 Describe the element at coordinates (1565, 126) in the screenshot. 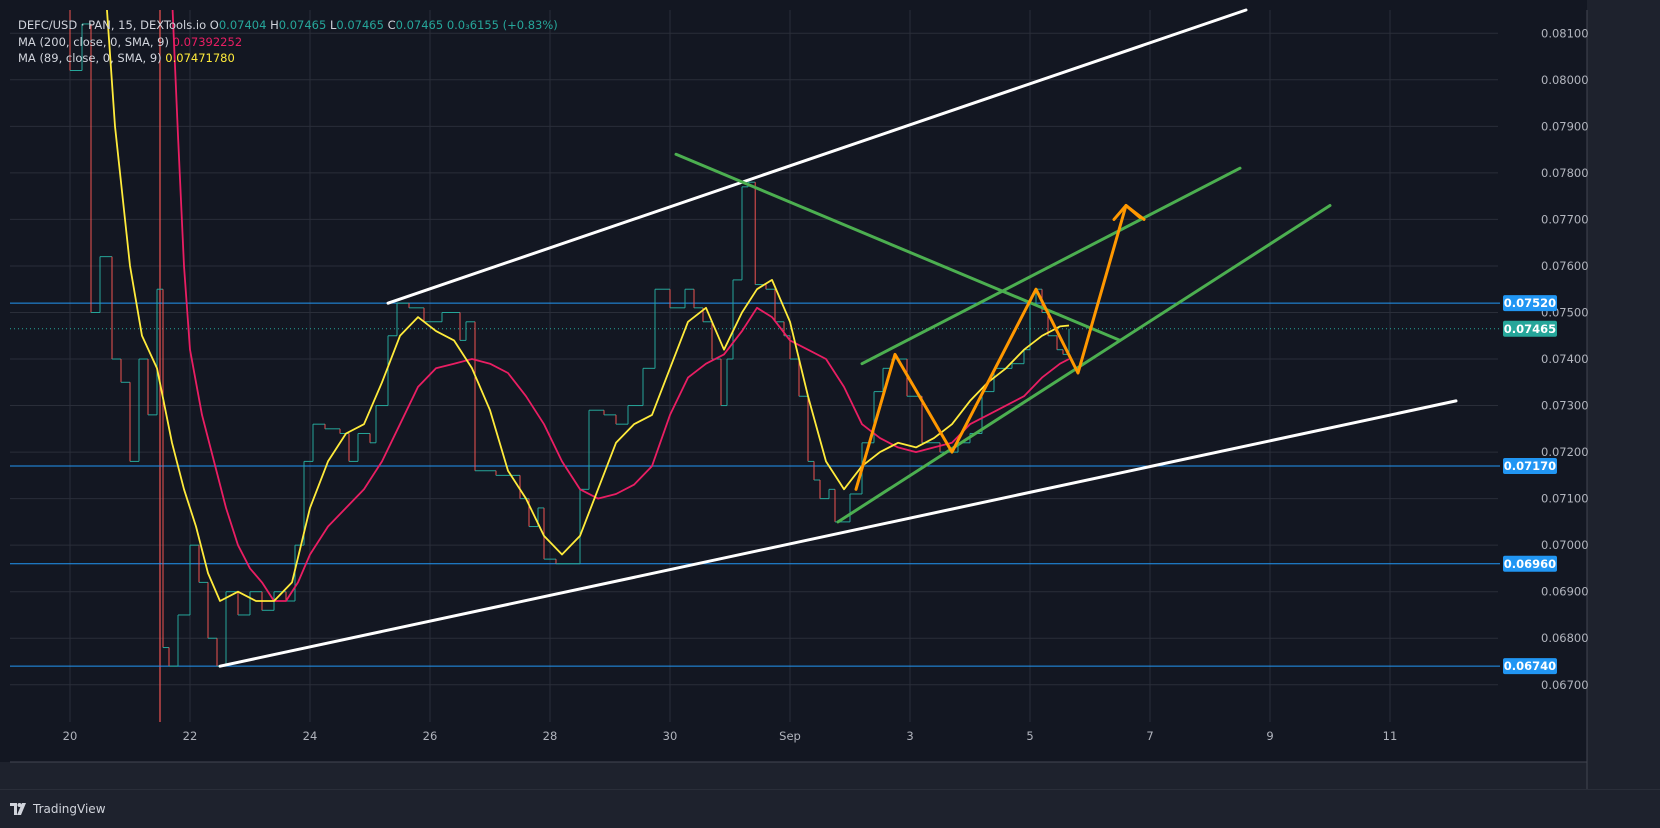

I see `y-tick-label: 0.07900` at that location.